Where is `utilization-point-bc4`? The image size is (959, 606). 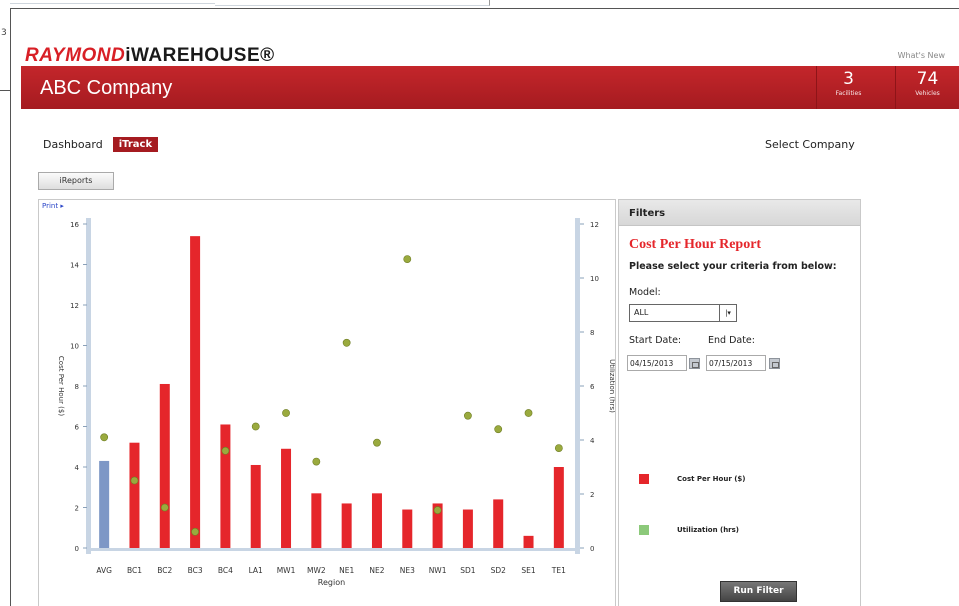
utilization-point-bc4 is located at coordinates (225, 450).